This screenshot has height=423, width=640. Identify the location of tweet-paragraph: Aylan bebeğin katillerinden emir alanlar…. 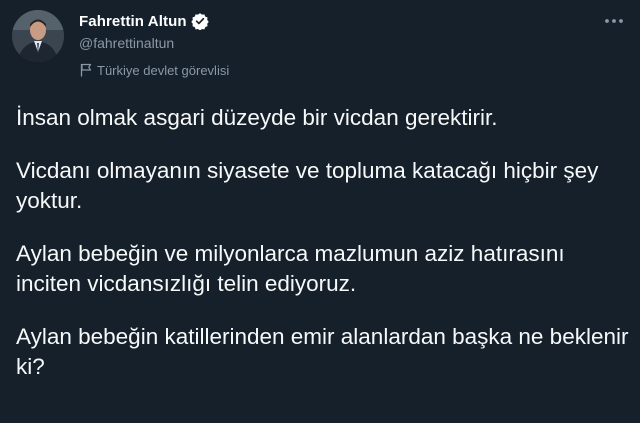
(322, 351).